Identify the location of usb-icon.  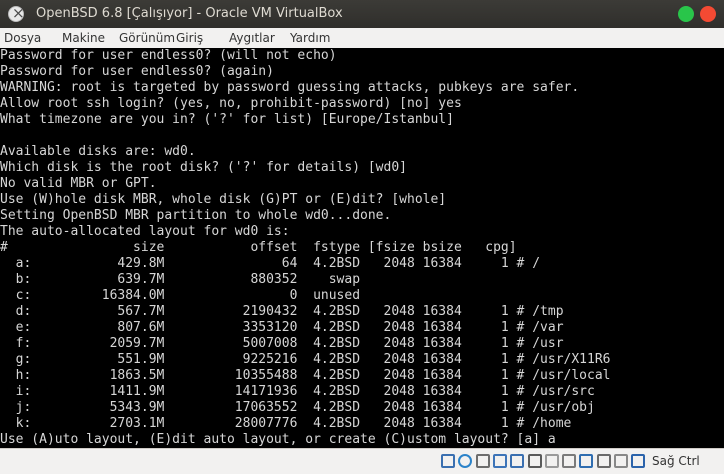
(517, 461).